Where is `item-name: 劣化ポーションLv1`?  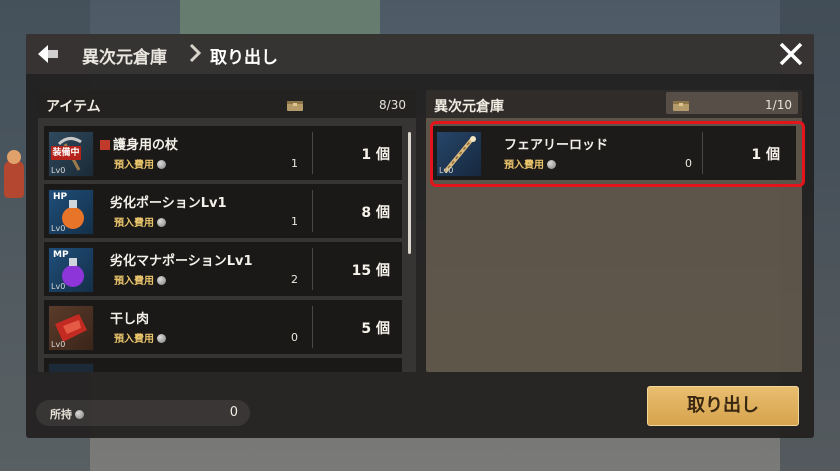
item-name: 劣化ポーションLv1 is located at coordinates (168, 203).